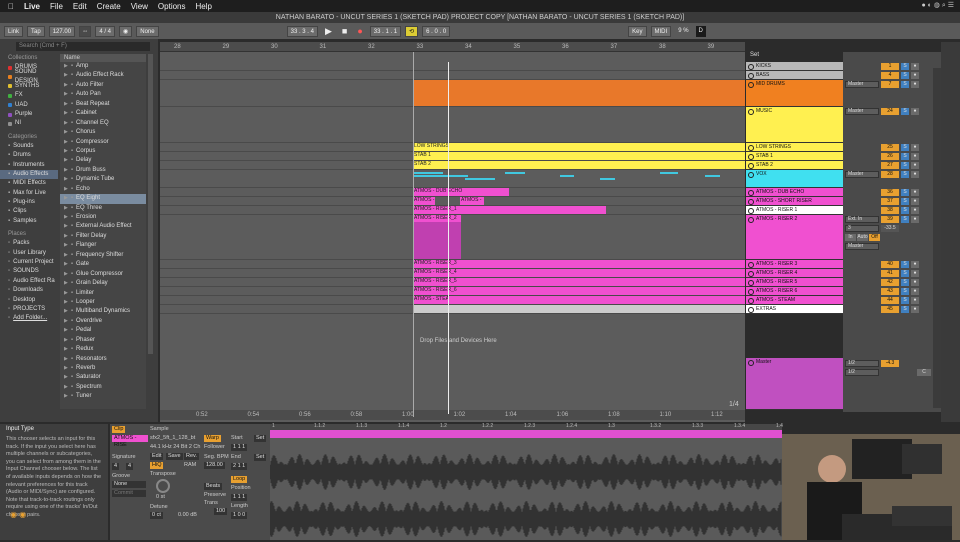 This screenshot has width=960, height=542. I want to click on file-item: ▶ ▪ Compressor, so click(103, 142).